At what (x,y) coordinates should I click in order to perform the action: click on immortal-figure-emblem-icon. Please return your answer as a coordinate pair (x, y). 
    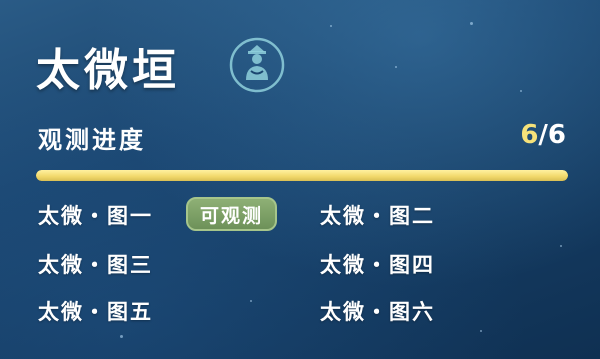
    Looking at the image, I should click on (257, 65).